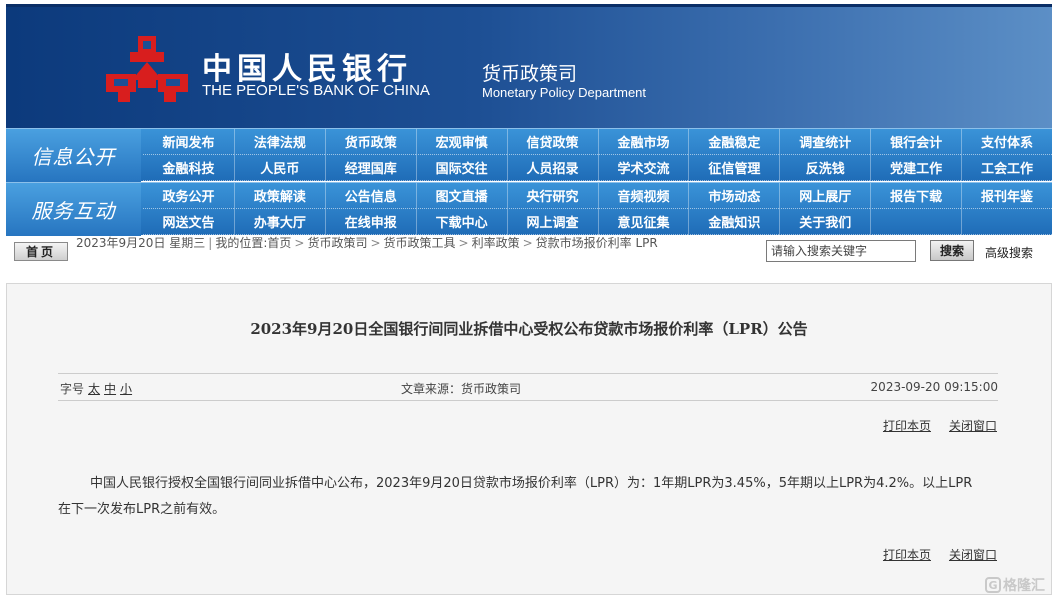 This screenshot has width=1061, height=602. Describe the element at coordinates (825, 168) in the screenshot. I see `nav-item: 反洗钱` at that location.